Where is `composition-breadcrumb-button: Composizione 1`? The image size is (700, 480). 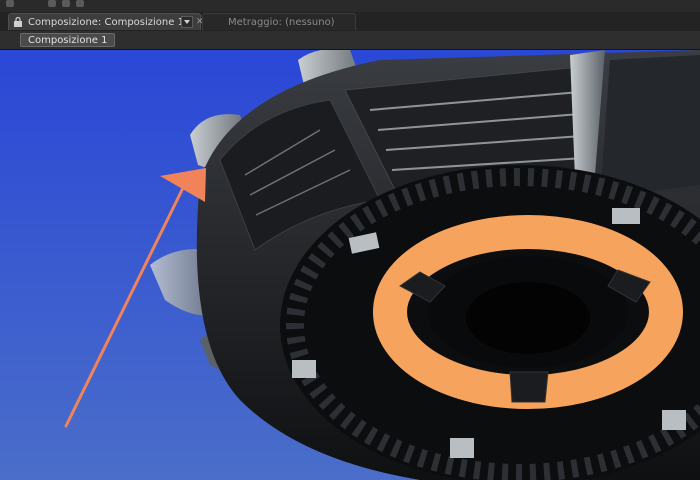 composition-breadcrumb-button: Composizione 1 is located at coordinates (68, 40).